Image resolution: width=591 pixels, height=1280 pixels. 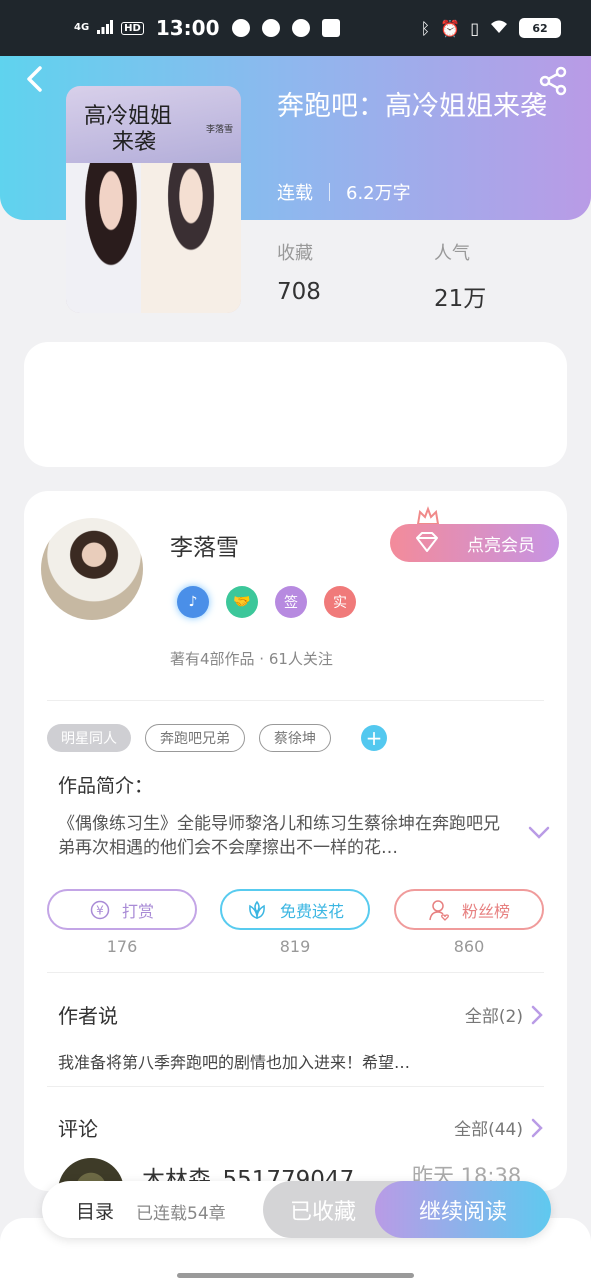 I want to click on network-indicator: 4G, so click(x=82, y=27).